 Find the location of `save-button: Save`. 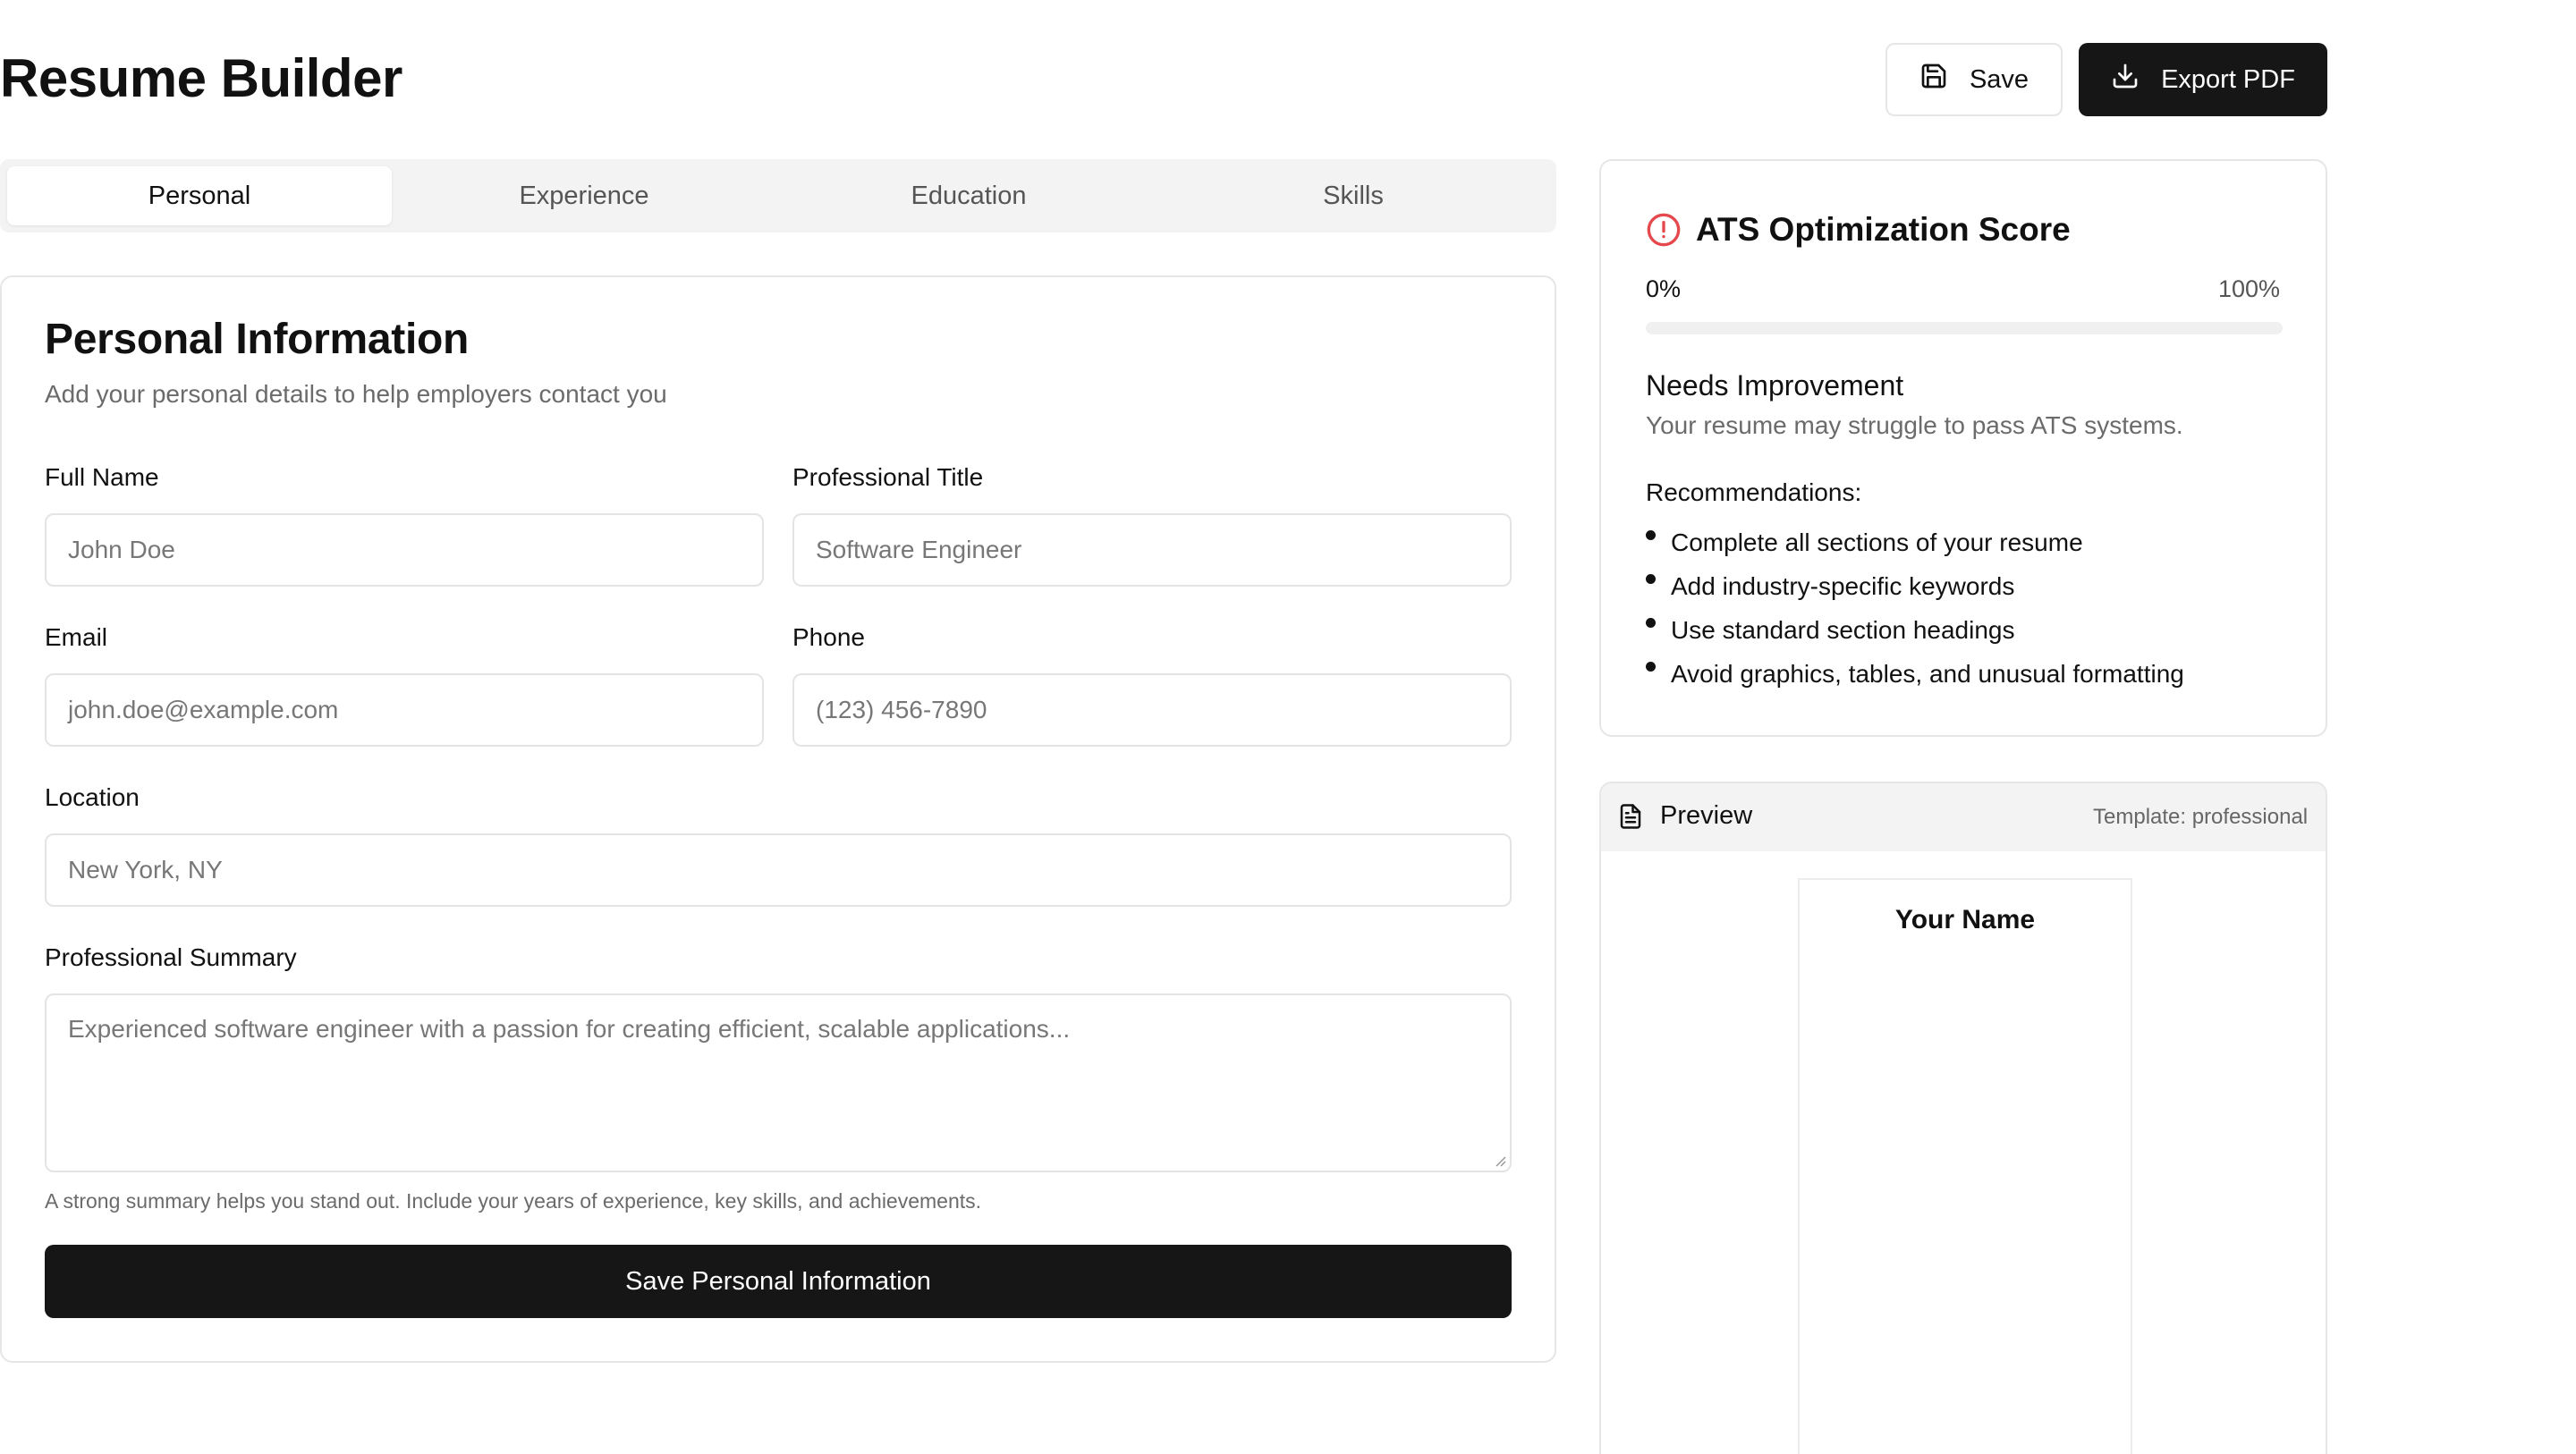

save-button: Save is located at coordinates (1974, 80).